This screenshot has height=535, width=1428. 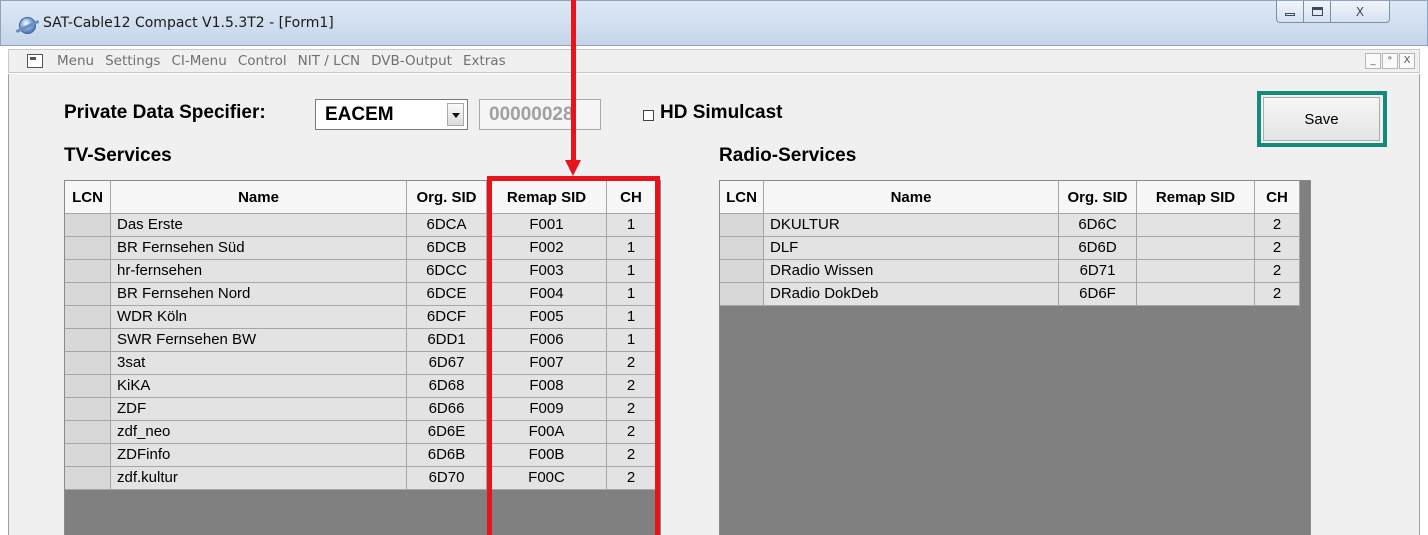 What do you see at coordinates (911, 294) in the screenshot?
I see `name-cell: DRadio DokDeb` at bounding box center [911, 294].